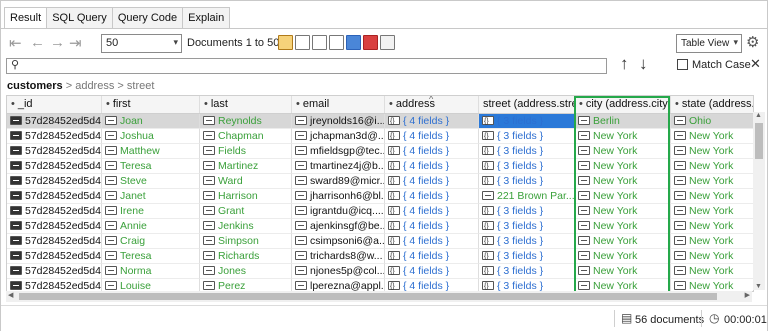 This screenshot has width=768, height=331. What do you see at coordinates (151, 271) in the screenshot?
I see `cell-first: Norma` at bounding box center [151, 271].